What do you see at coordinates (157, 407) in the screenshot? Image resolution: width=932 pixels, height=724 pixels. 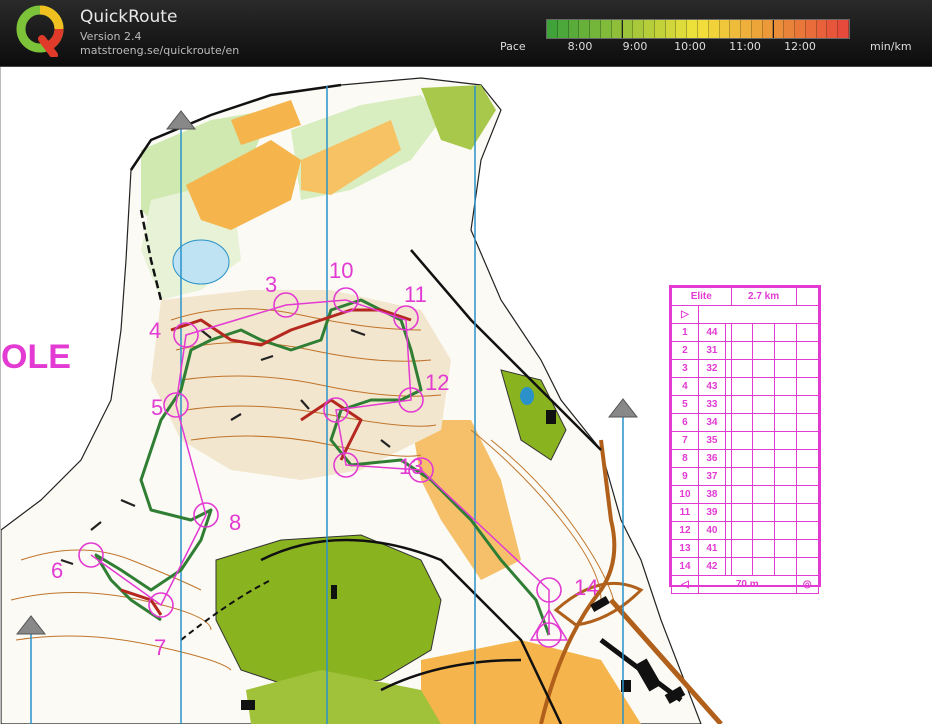 I see `control-number-5: 5` at bounding box center [157, 407].